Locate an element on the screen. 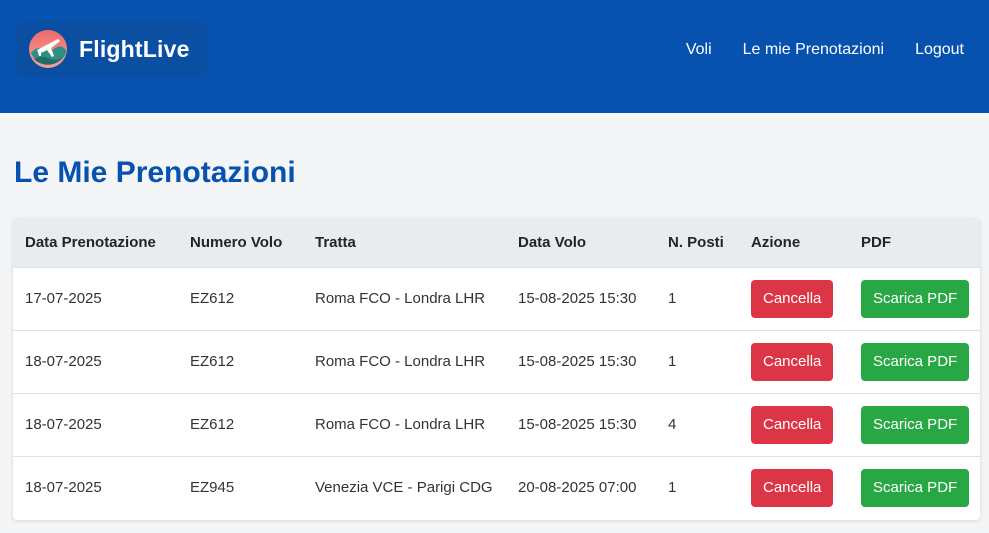  col-header-tratta: Tratta is located at coordinates (404, 243).